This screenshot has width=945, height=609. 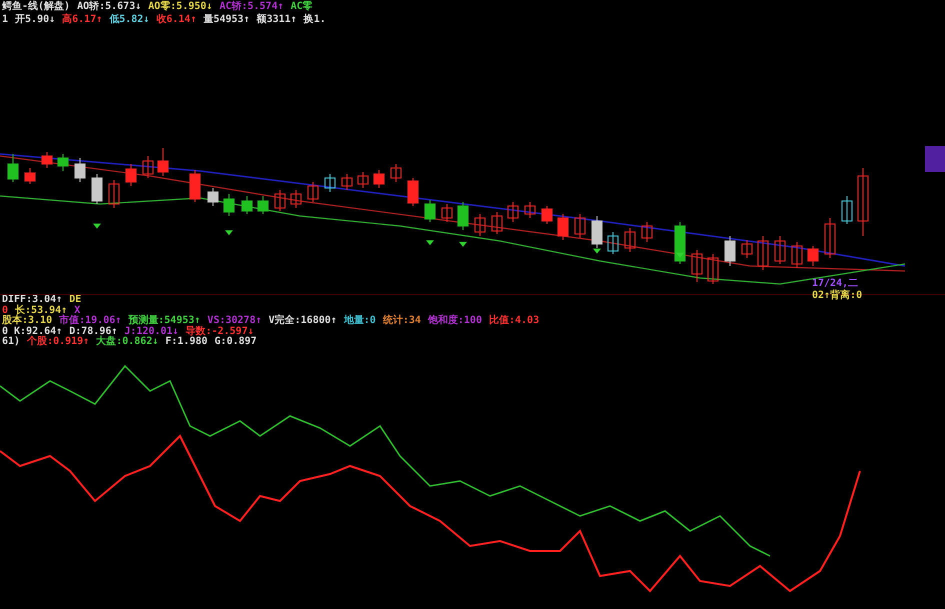 What do you see at coordinates (11, 342) in the screenshot?
I see `indicator-reading: 61)` at bounding box center [11, 342].